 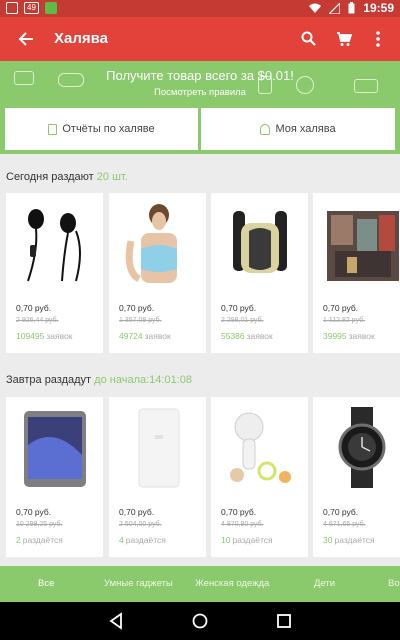 I want to click on banner-title: Получите товар всего за $0.01!, so click(x=200, y=75).